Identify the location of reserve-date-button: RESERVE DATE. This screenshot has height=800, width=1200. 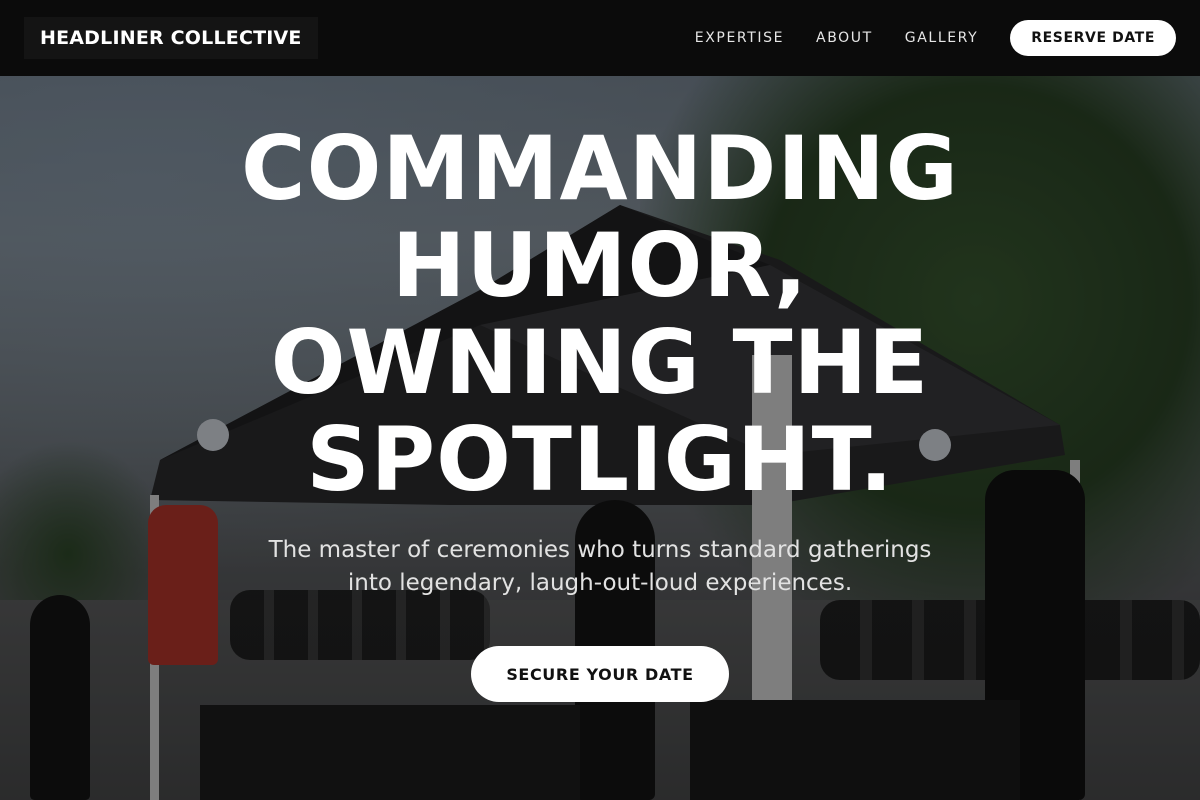
(1093, 38).